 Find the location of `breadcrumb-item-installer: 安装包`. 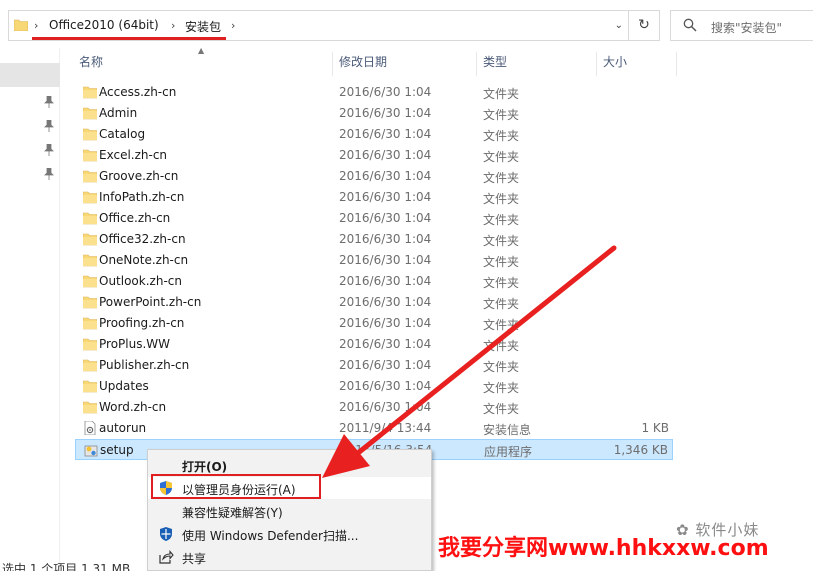

breadcrumb-item-installer: 安装包 is located at coordinates (203, 26).